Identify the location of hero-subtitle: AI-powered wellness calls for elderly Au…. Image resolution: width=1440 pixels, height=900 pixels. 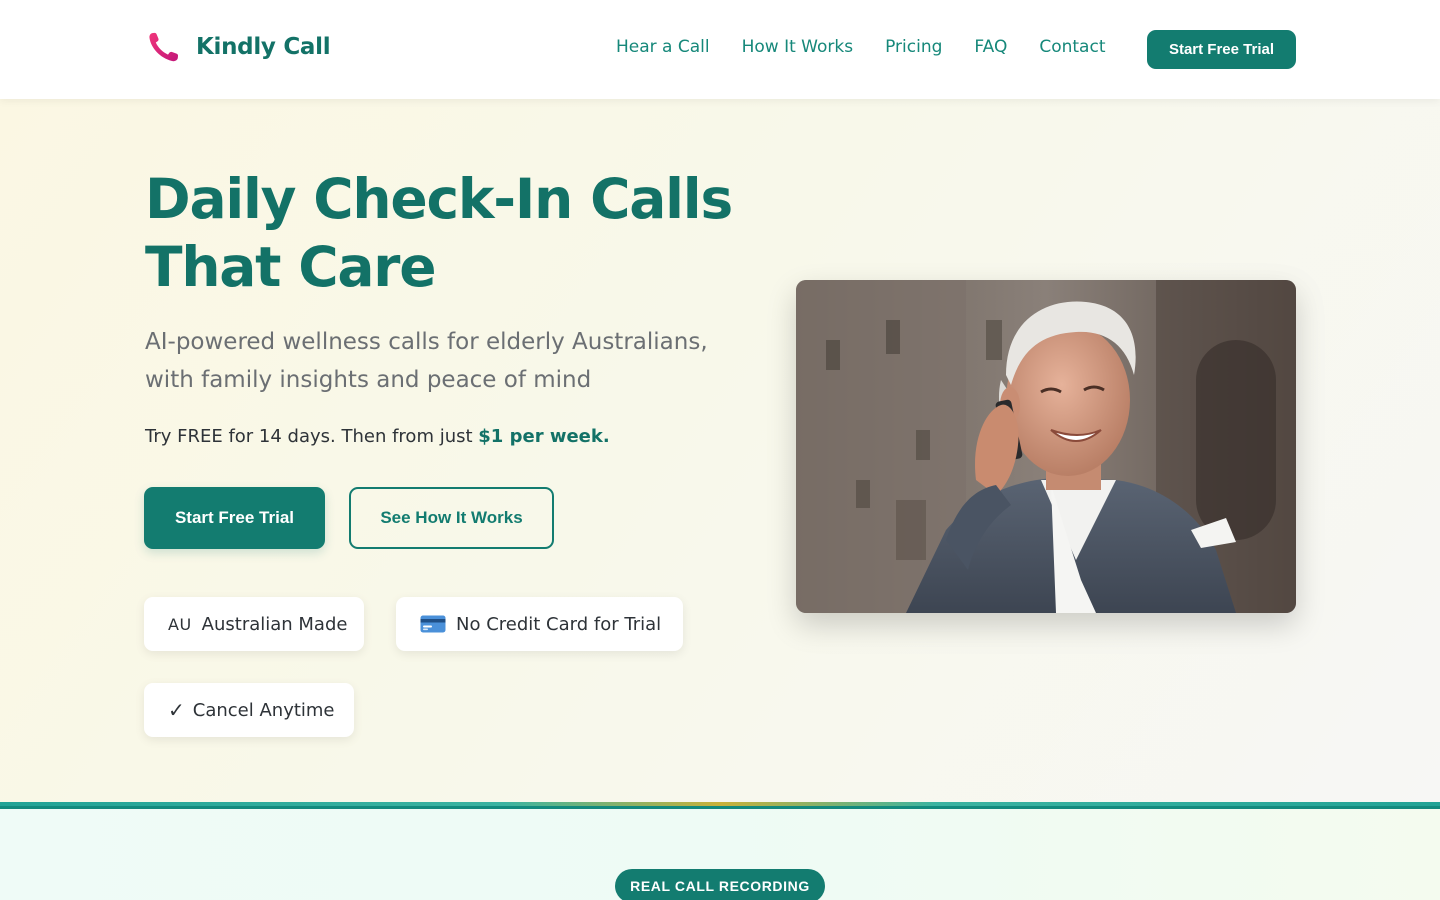
(426, 361).